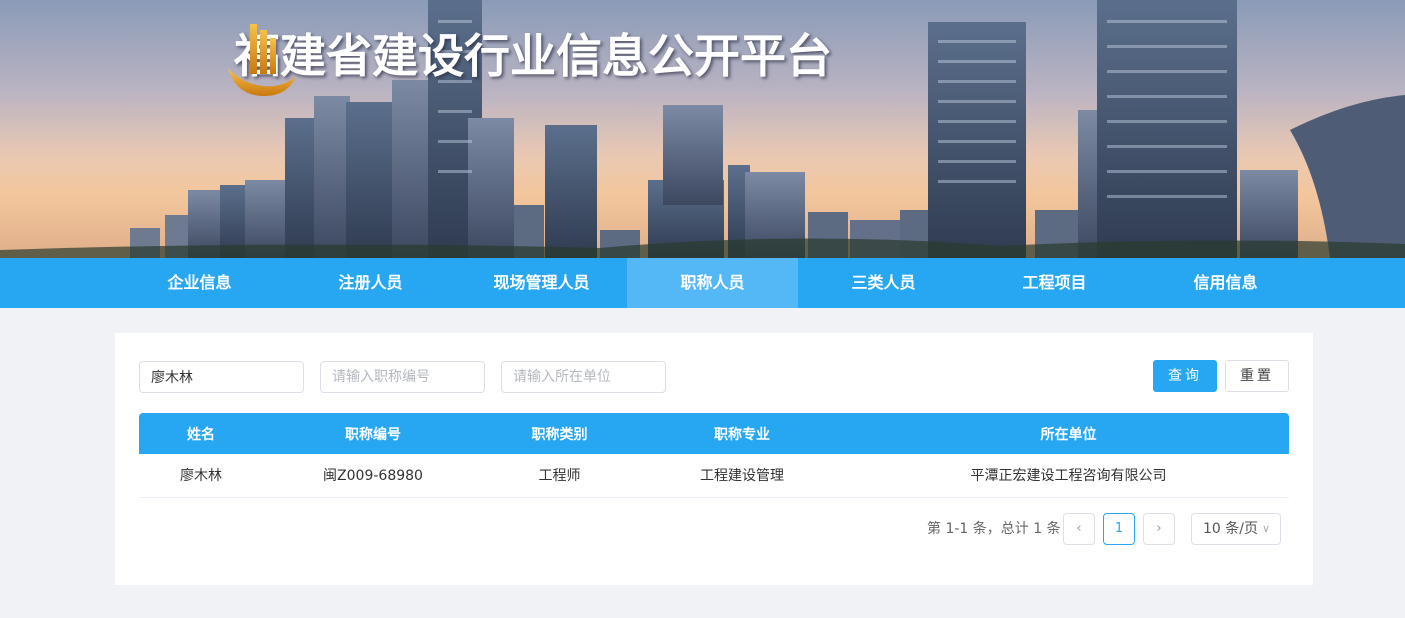 Image resolution: width=1405 pixels, height=618 pixels. Describe the element at coordinates (533, 56) in the screenshot. I see `site-title: 福建省建设行业信息公开平台` at that location.